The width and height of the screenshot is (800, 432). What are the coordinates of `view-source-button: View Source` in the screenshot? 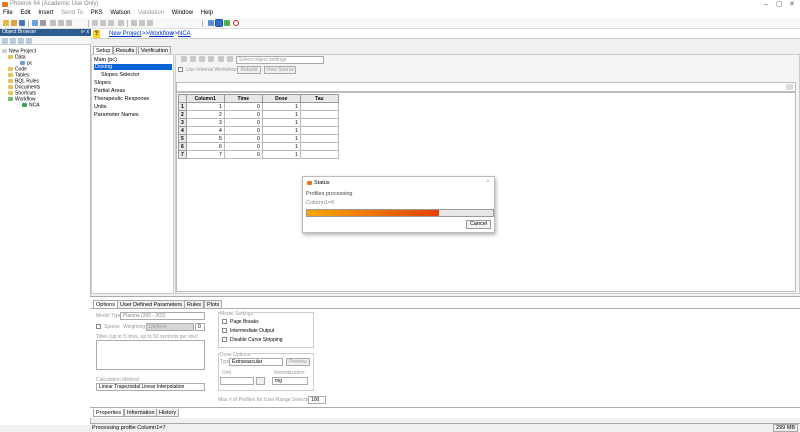 It's located at (280, 70).